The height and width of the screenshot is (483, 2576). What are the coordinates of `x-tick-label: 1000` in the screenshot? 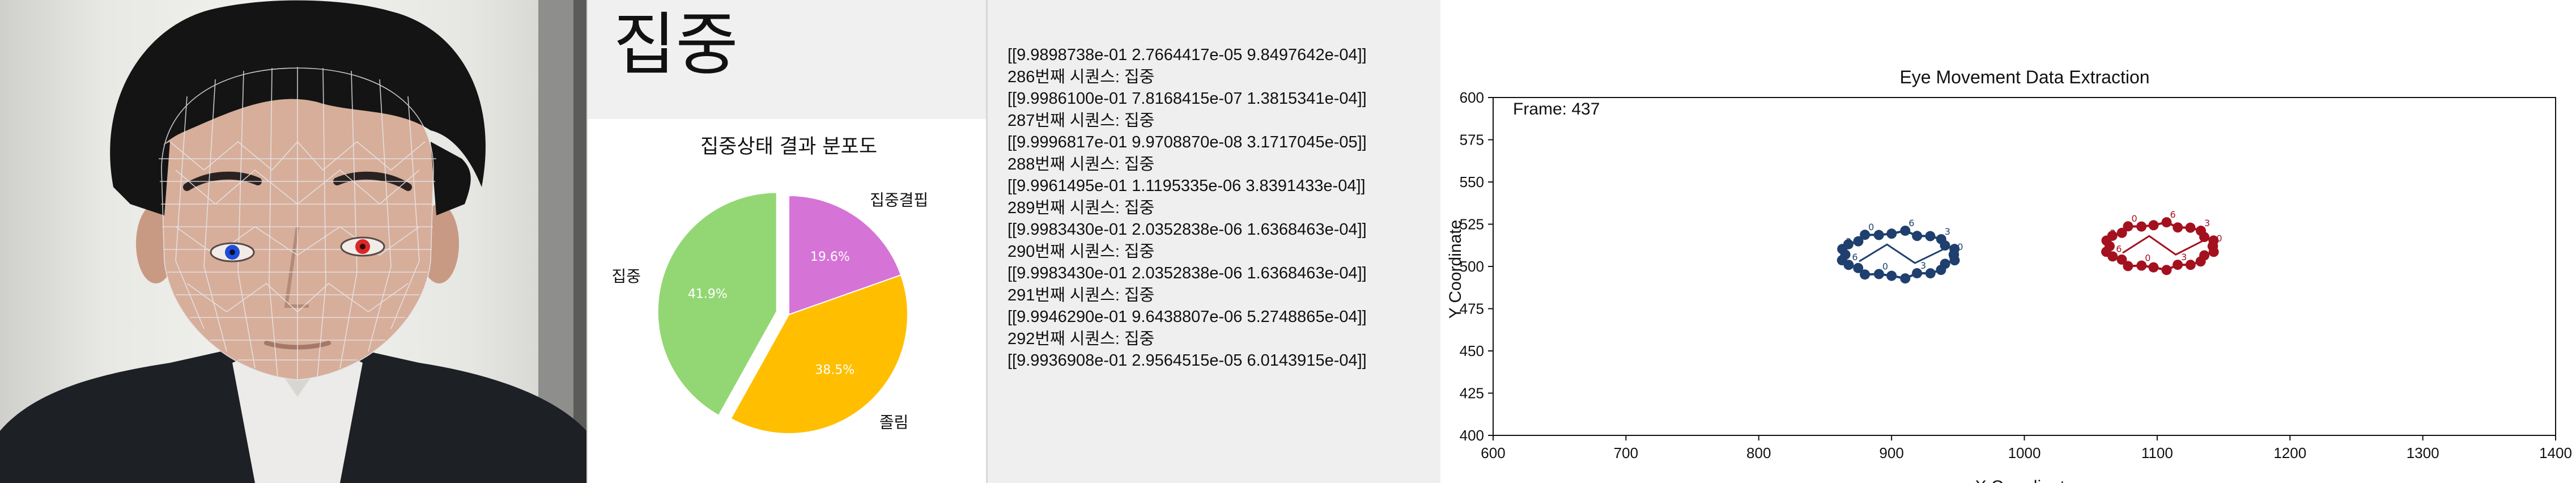 It's located at (2024, 453).